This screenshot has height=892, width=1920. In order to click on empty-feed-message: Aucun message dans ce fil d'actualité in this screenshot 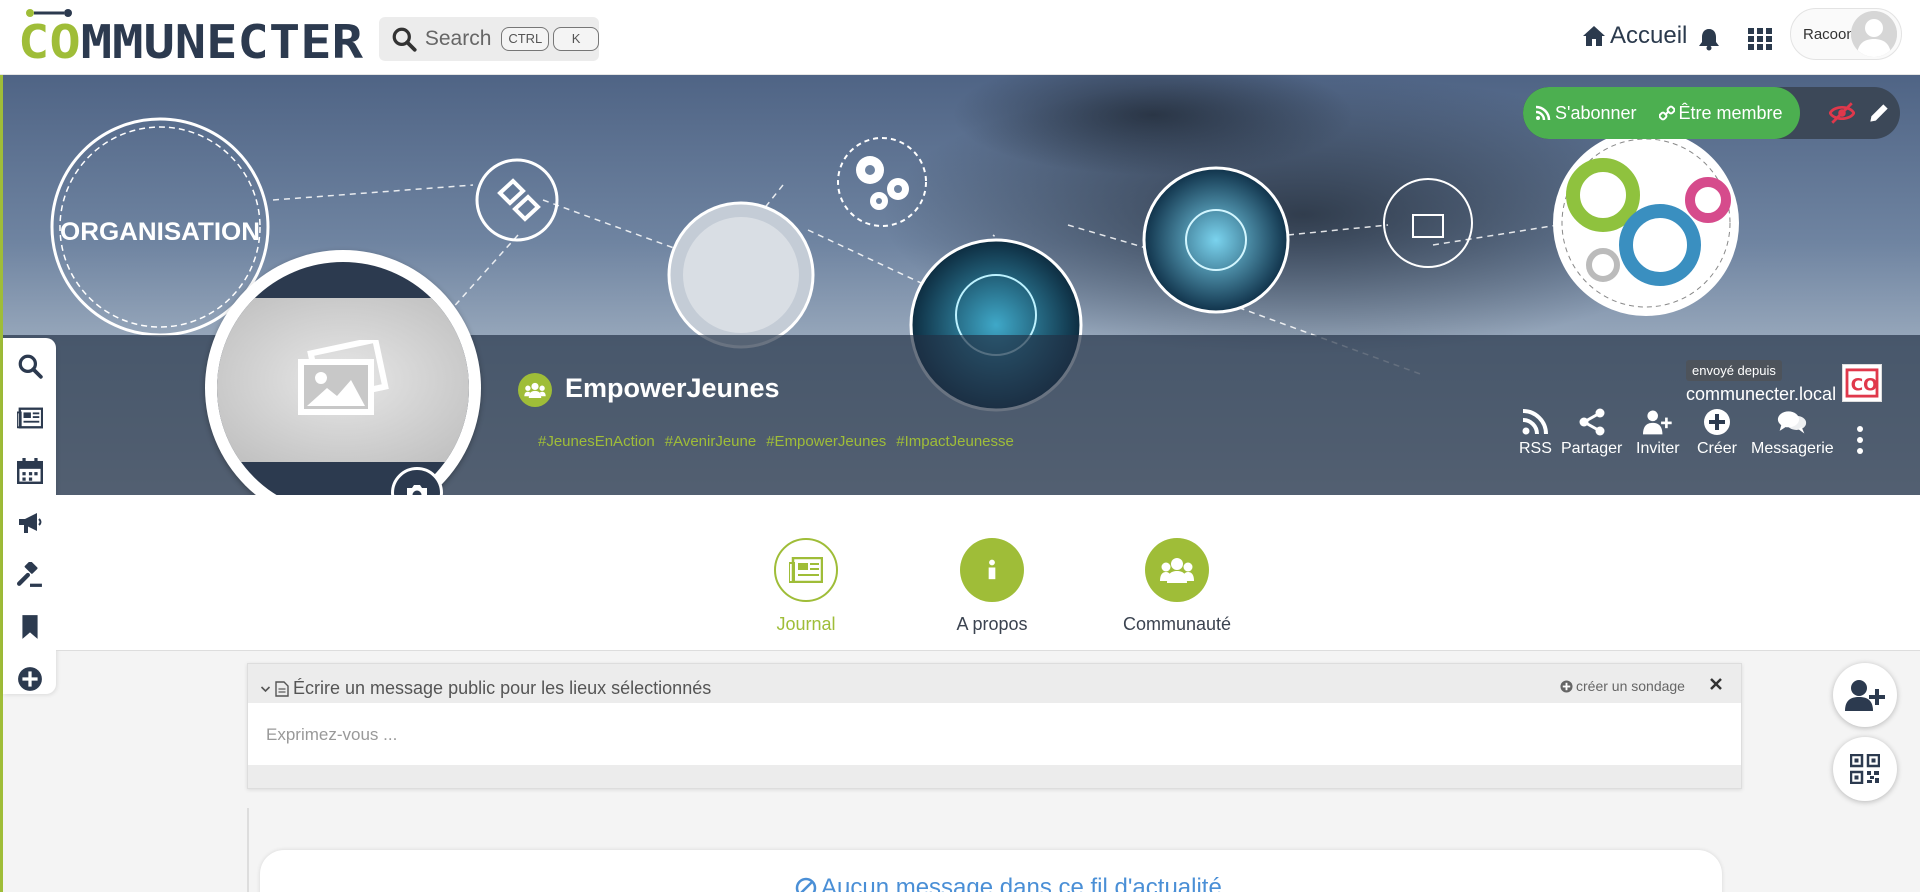, I will do `click(1008, 883)`.